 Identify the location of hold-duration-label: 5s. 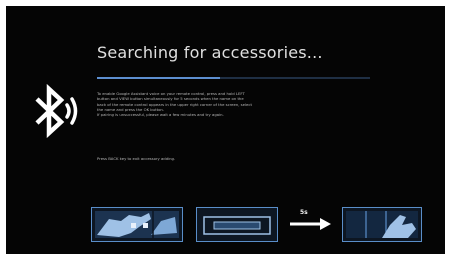
(304, 212).